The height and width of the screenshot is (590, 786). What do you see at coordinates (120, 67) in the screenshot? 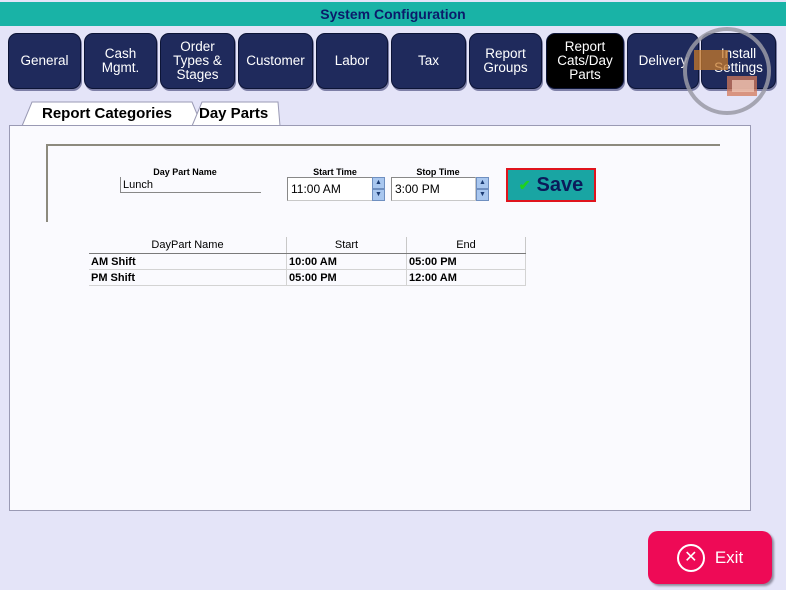
I see `tab-label: Mgmt.` at bounding box center [120, 67].